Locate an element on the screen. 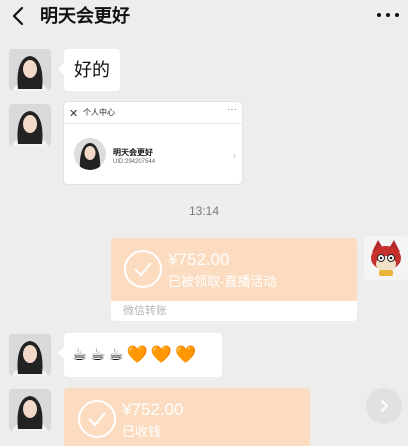 This screenshot has width=408, height=446. chevron-right-icon is located at coordinates (385, 406).